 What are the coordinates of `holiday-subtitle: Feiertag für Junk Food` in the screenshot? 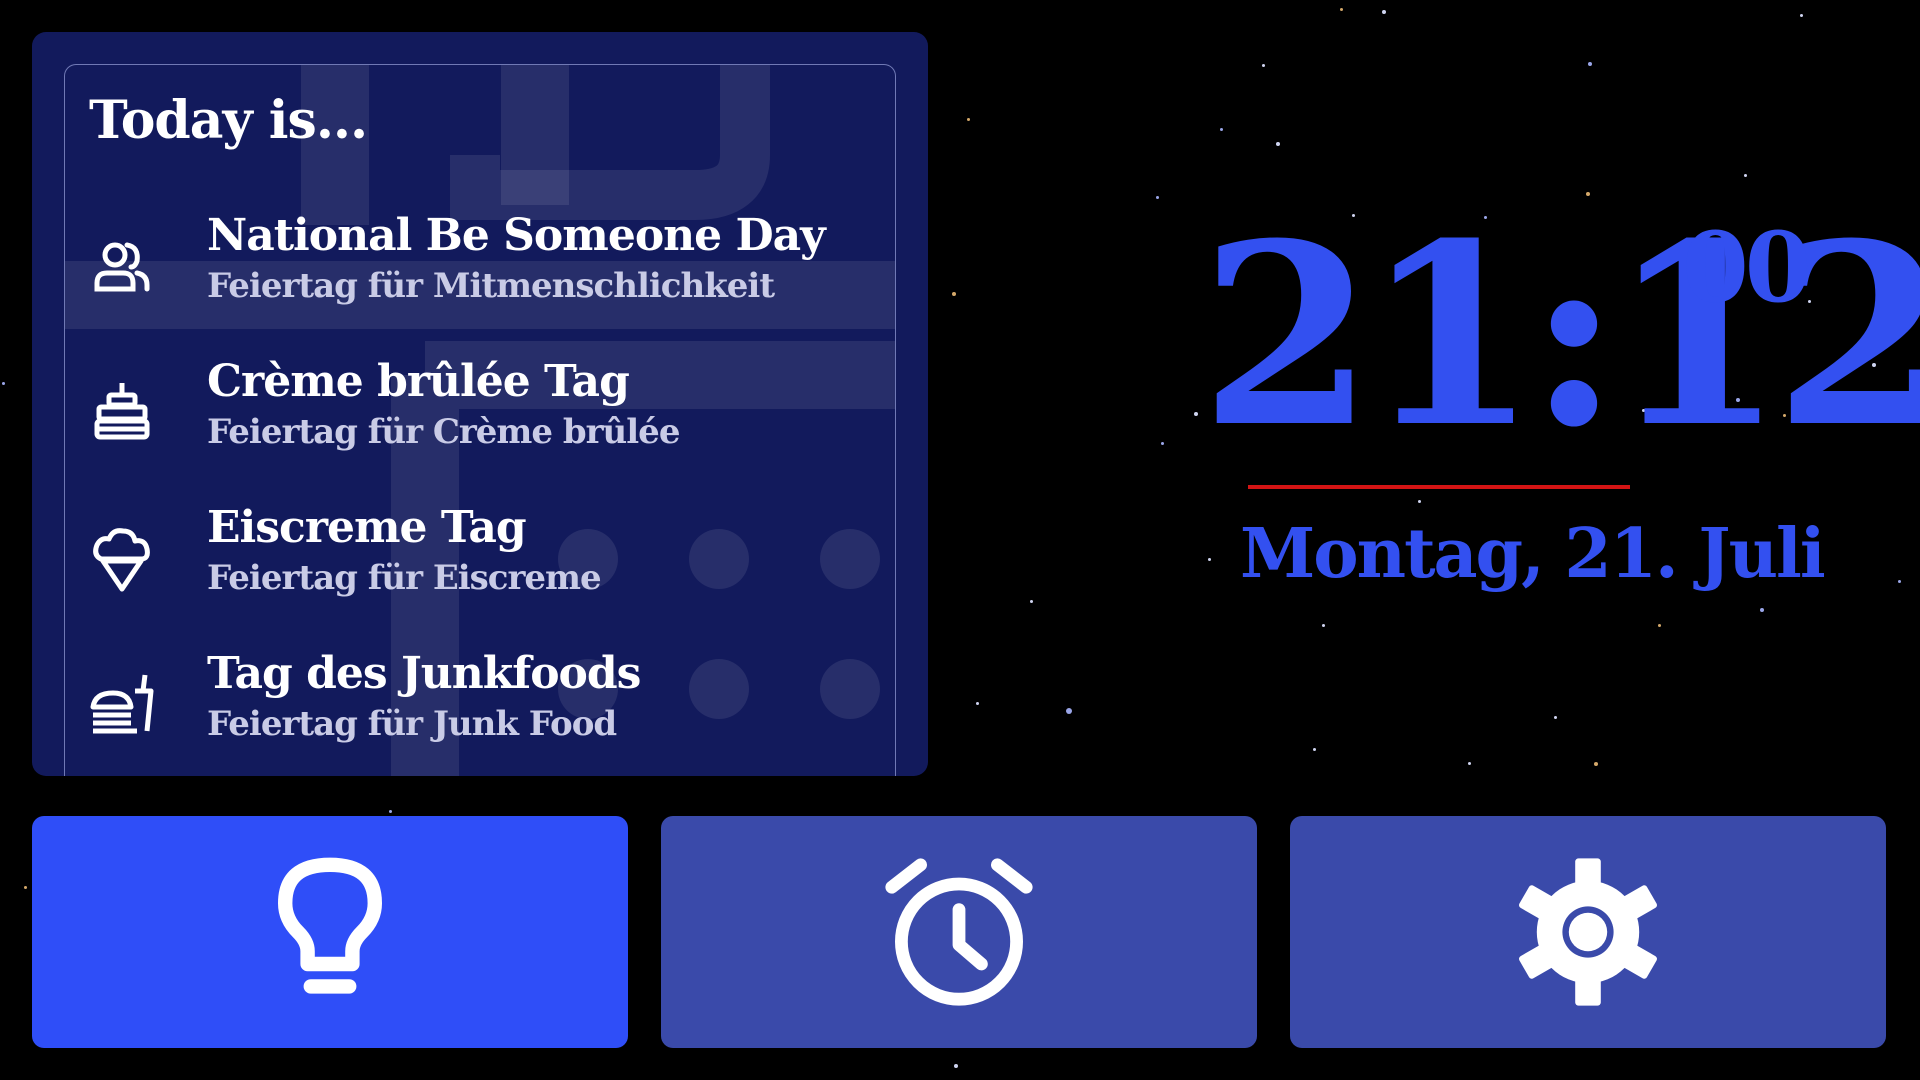 It's located at (412, 724).